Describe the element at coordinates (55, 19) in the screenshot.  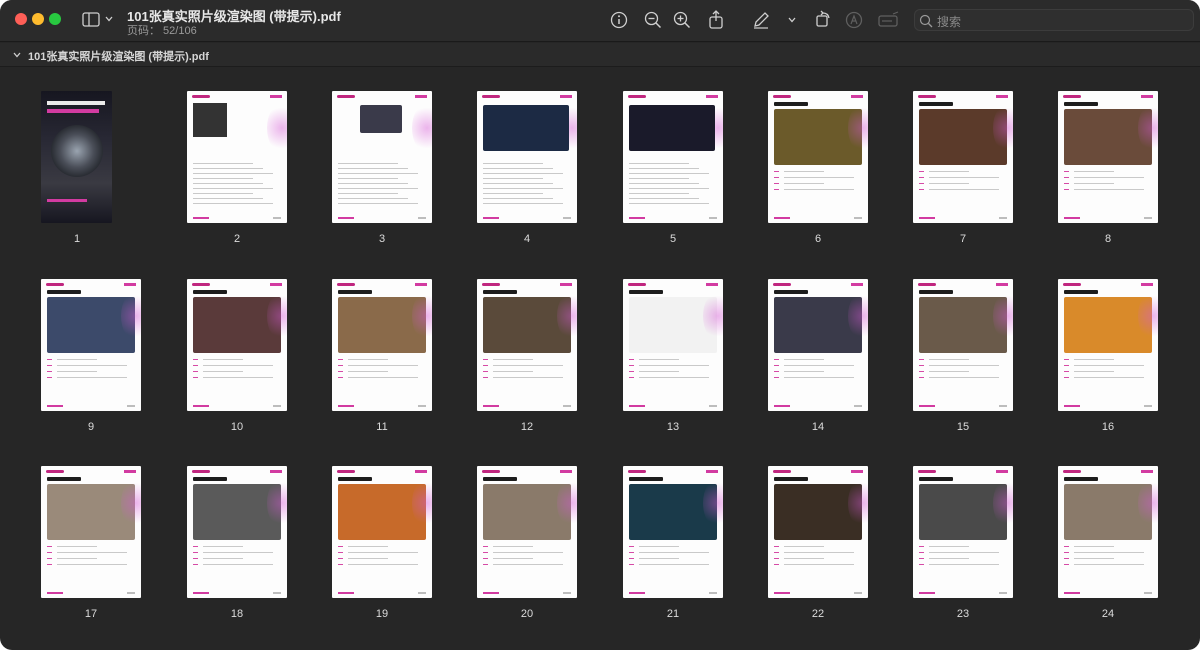
I see `maximize-window-button` at that location.